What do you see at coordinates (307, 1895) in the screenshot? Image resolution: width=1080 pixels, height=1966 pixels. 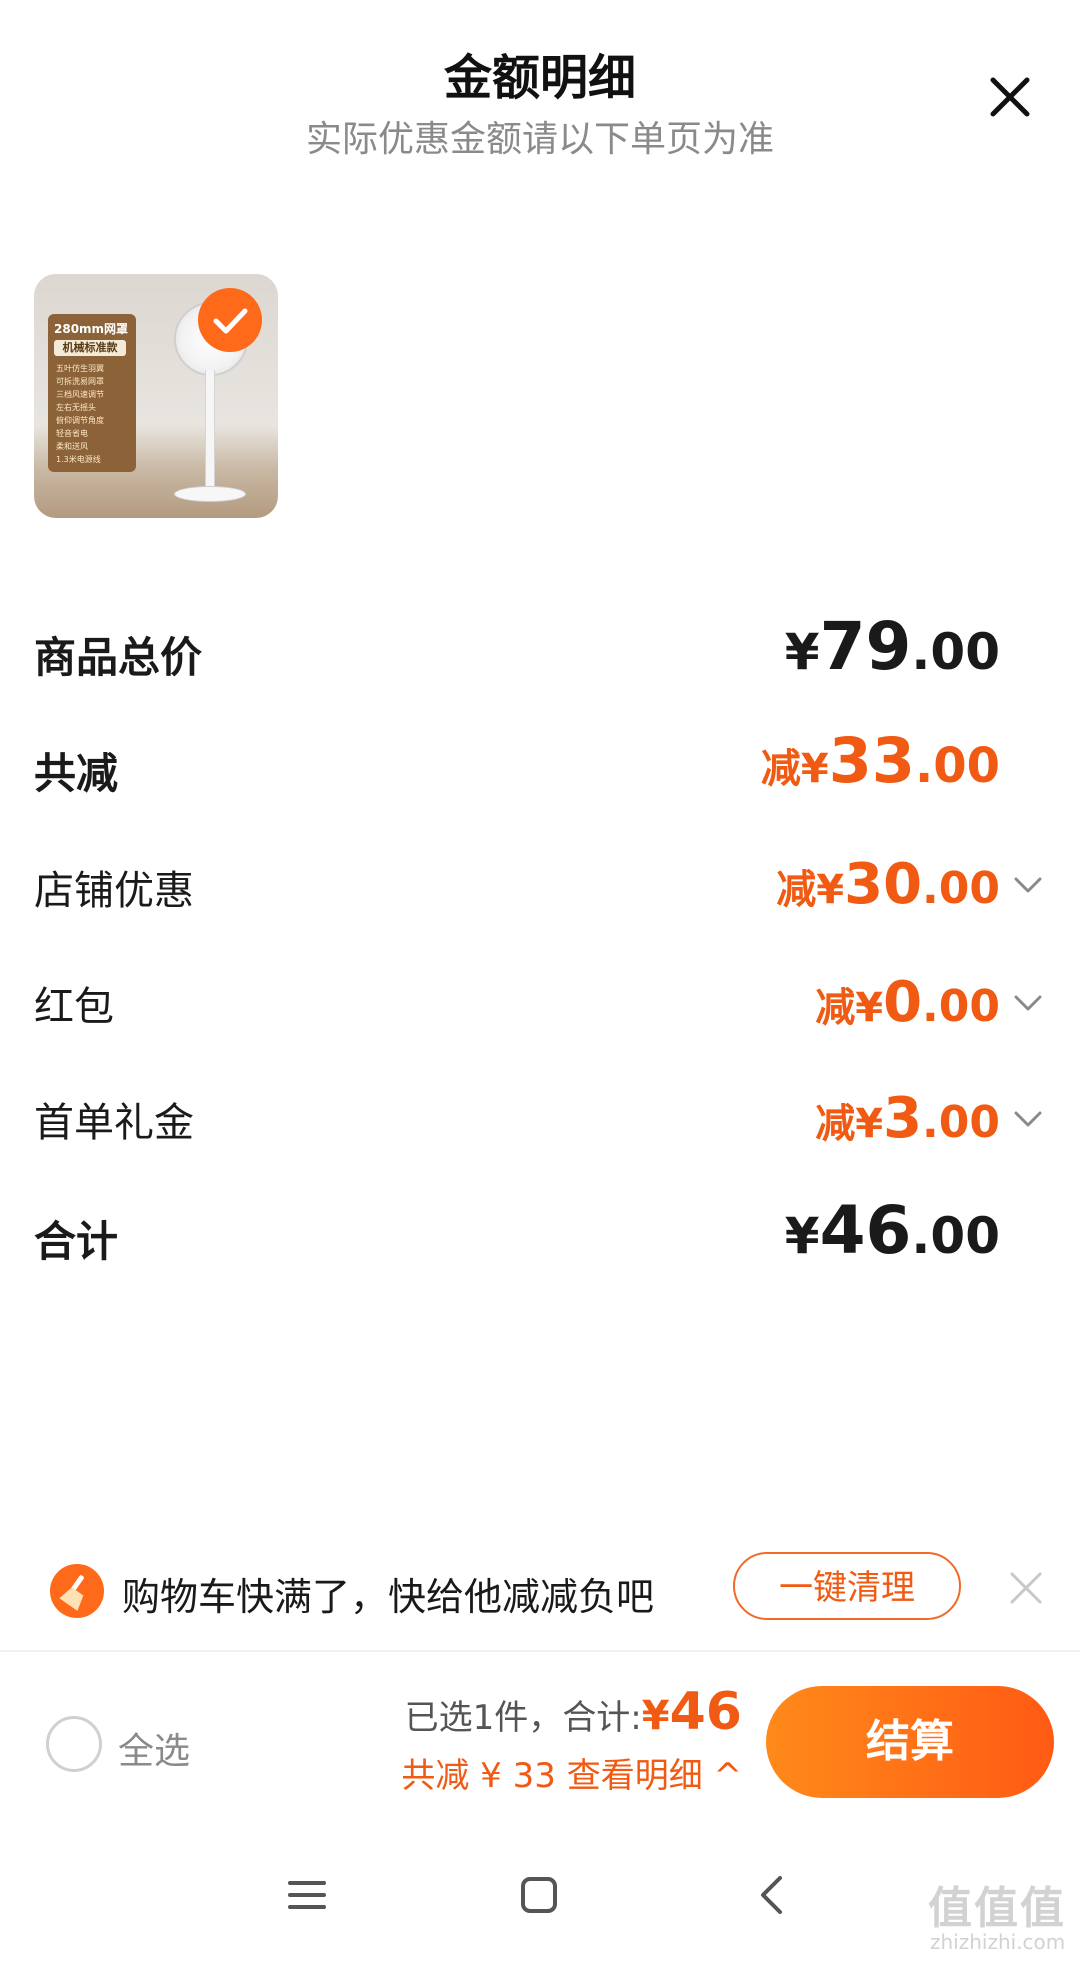 I see `menu-icon` at bounding box center [307, 1895].